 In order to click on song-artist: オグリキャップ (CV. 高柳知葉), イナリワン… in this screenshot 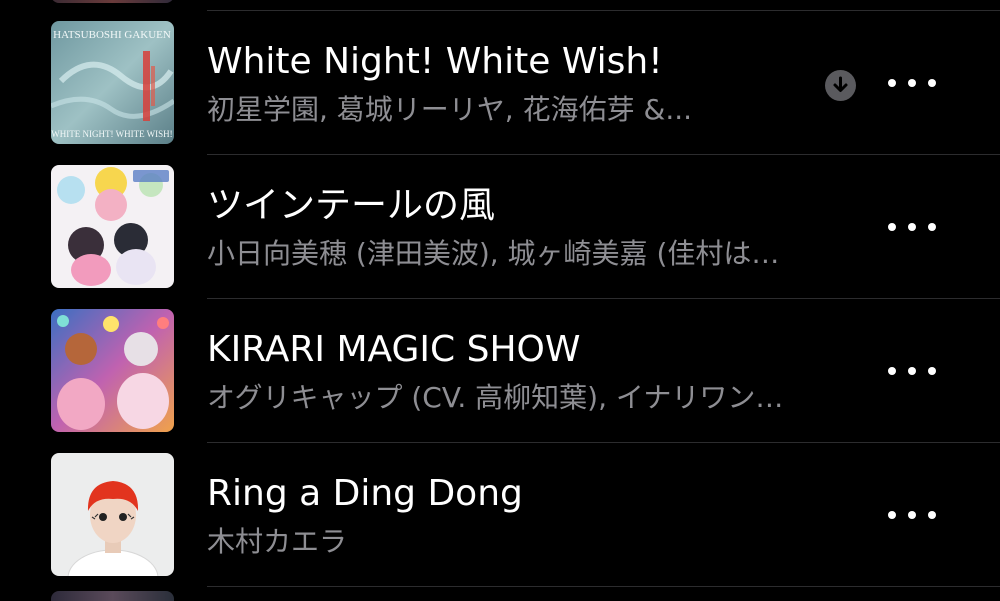, I will do `click(495, 397)`.